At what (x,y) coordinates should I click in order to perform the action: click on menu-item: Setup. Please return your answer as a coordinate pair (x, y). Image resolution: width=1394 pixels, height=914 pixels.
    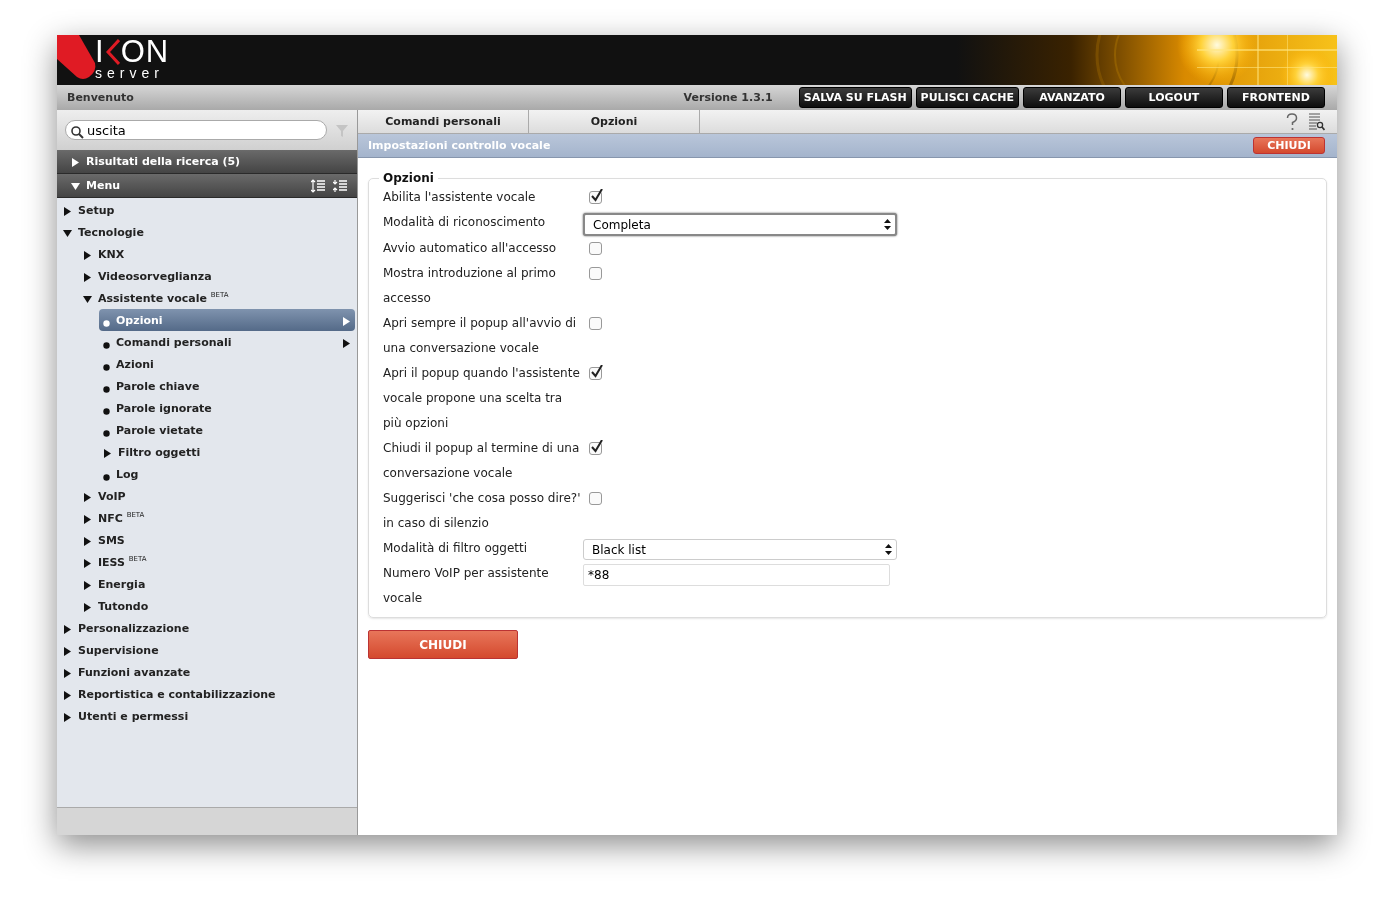
    Looking at the image, I should click on (206, 210).